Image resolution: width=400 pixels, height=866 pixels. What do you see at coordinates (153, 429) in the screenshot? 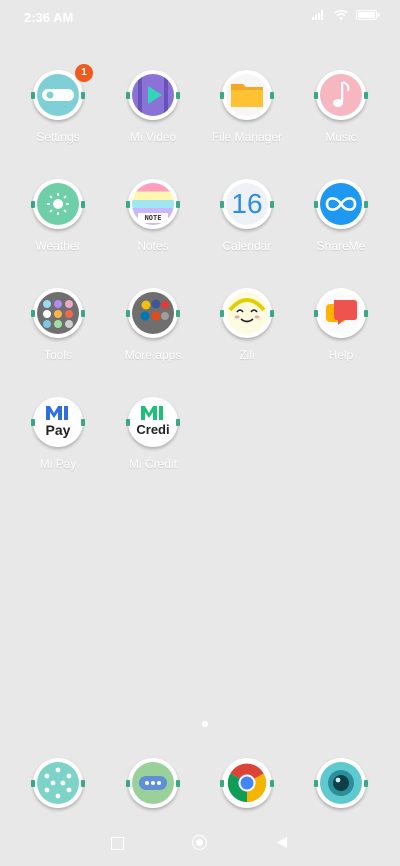
I see `mi-credit-icon-text: Credi` at bounding box center [153, 429].